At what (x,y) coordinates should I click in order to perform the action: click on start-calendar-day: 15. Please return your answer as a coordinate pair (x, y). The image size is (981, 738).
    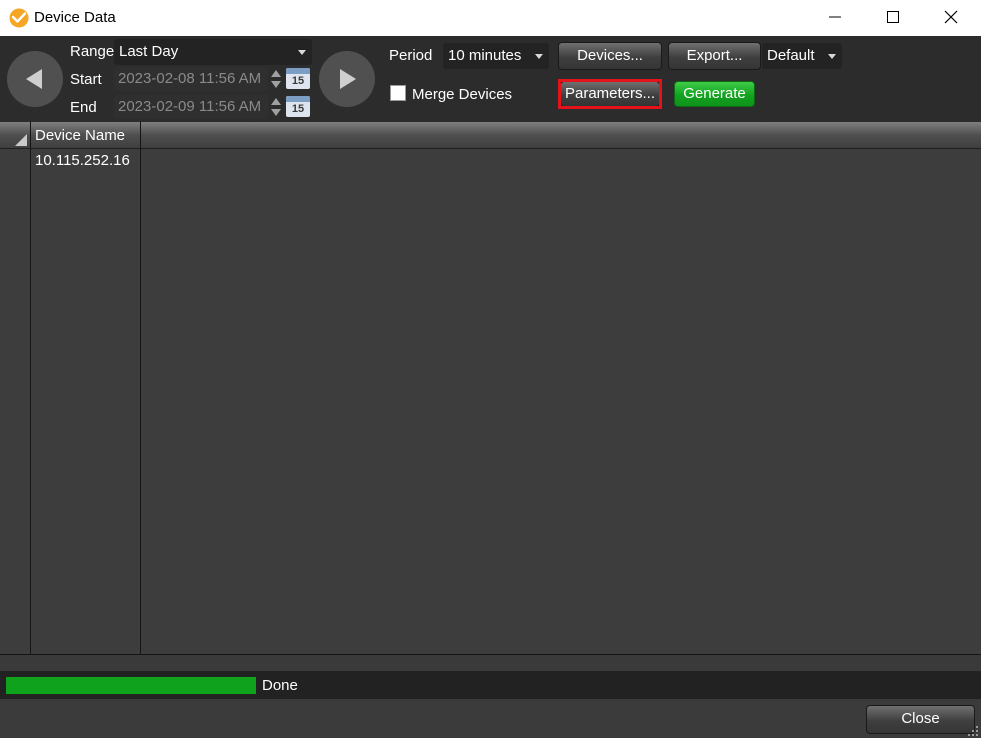
    Looking at the image, I should click on (298, 81).